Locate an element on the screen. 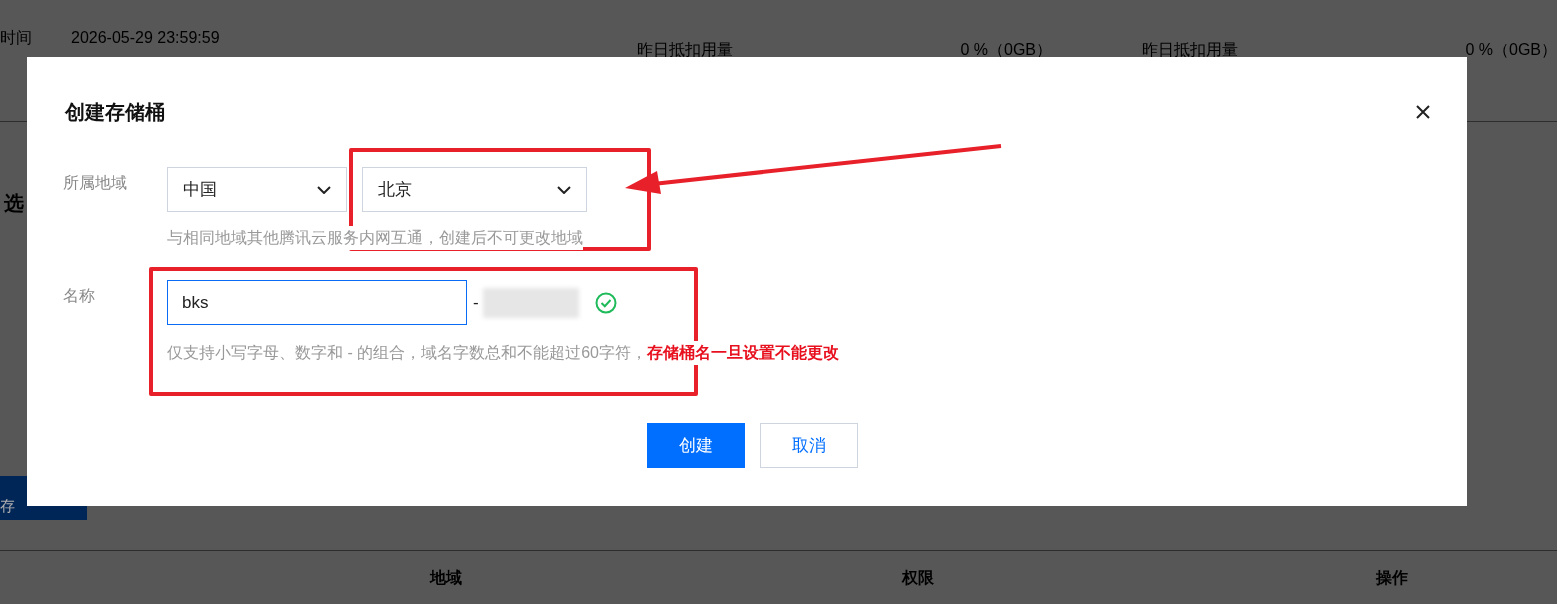  column-header: 操作 is located at coordinates (1392, 577).